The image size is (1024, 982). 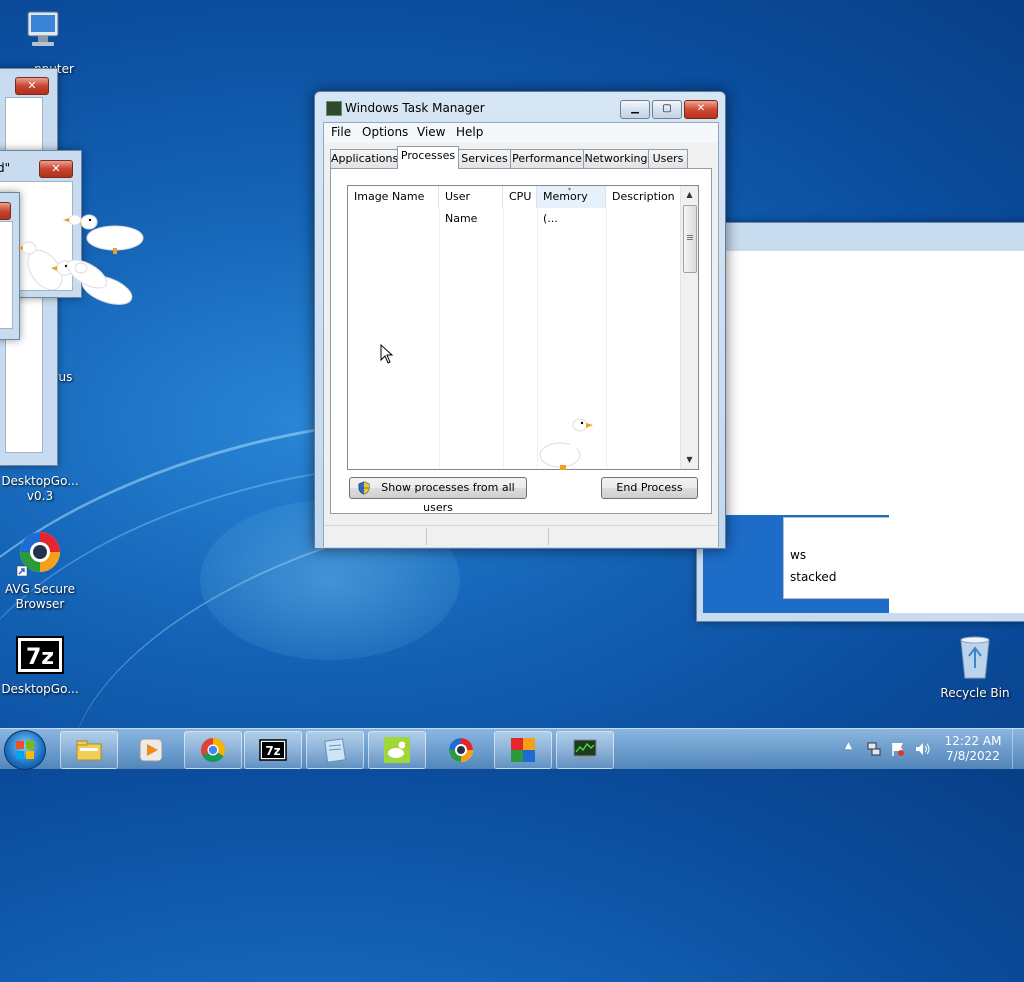 I want to click on start-button, so click(x=25, y=750).